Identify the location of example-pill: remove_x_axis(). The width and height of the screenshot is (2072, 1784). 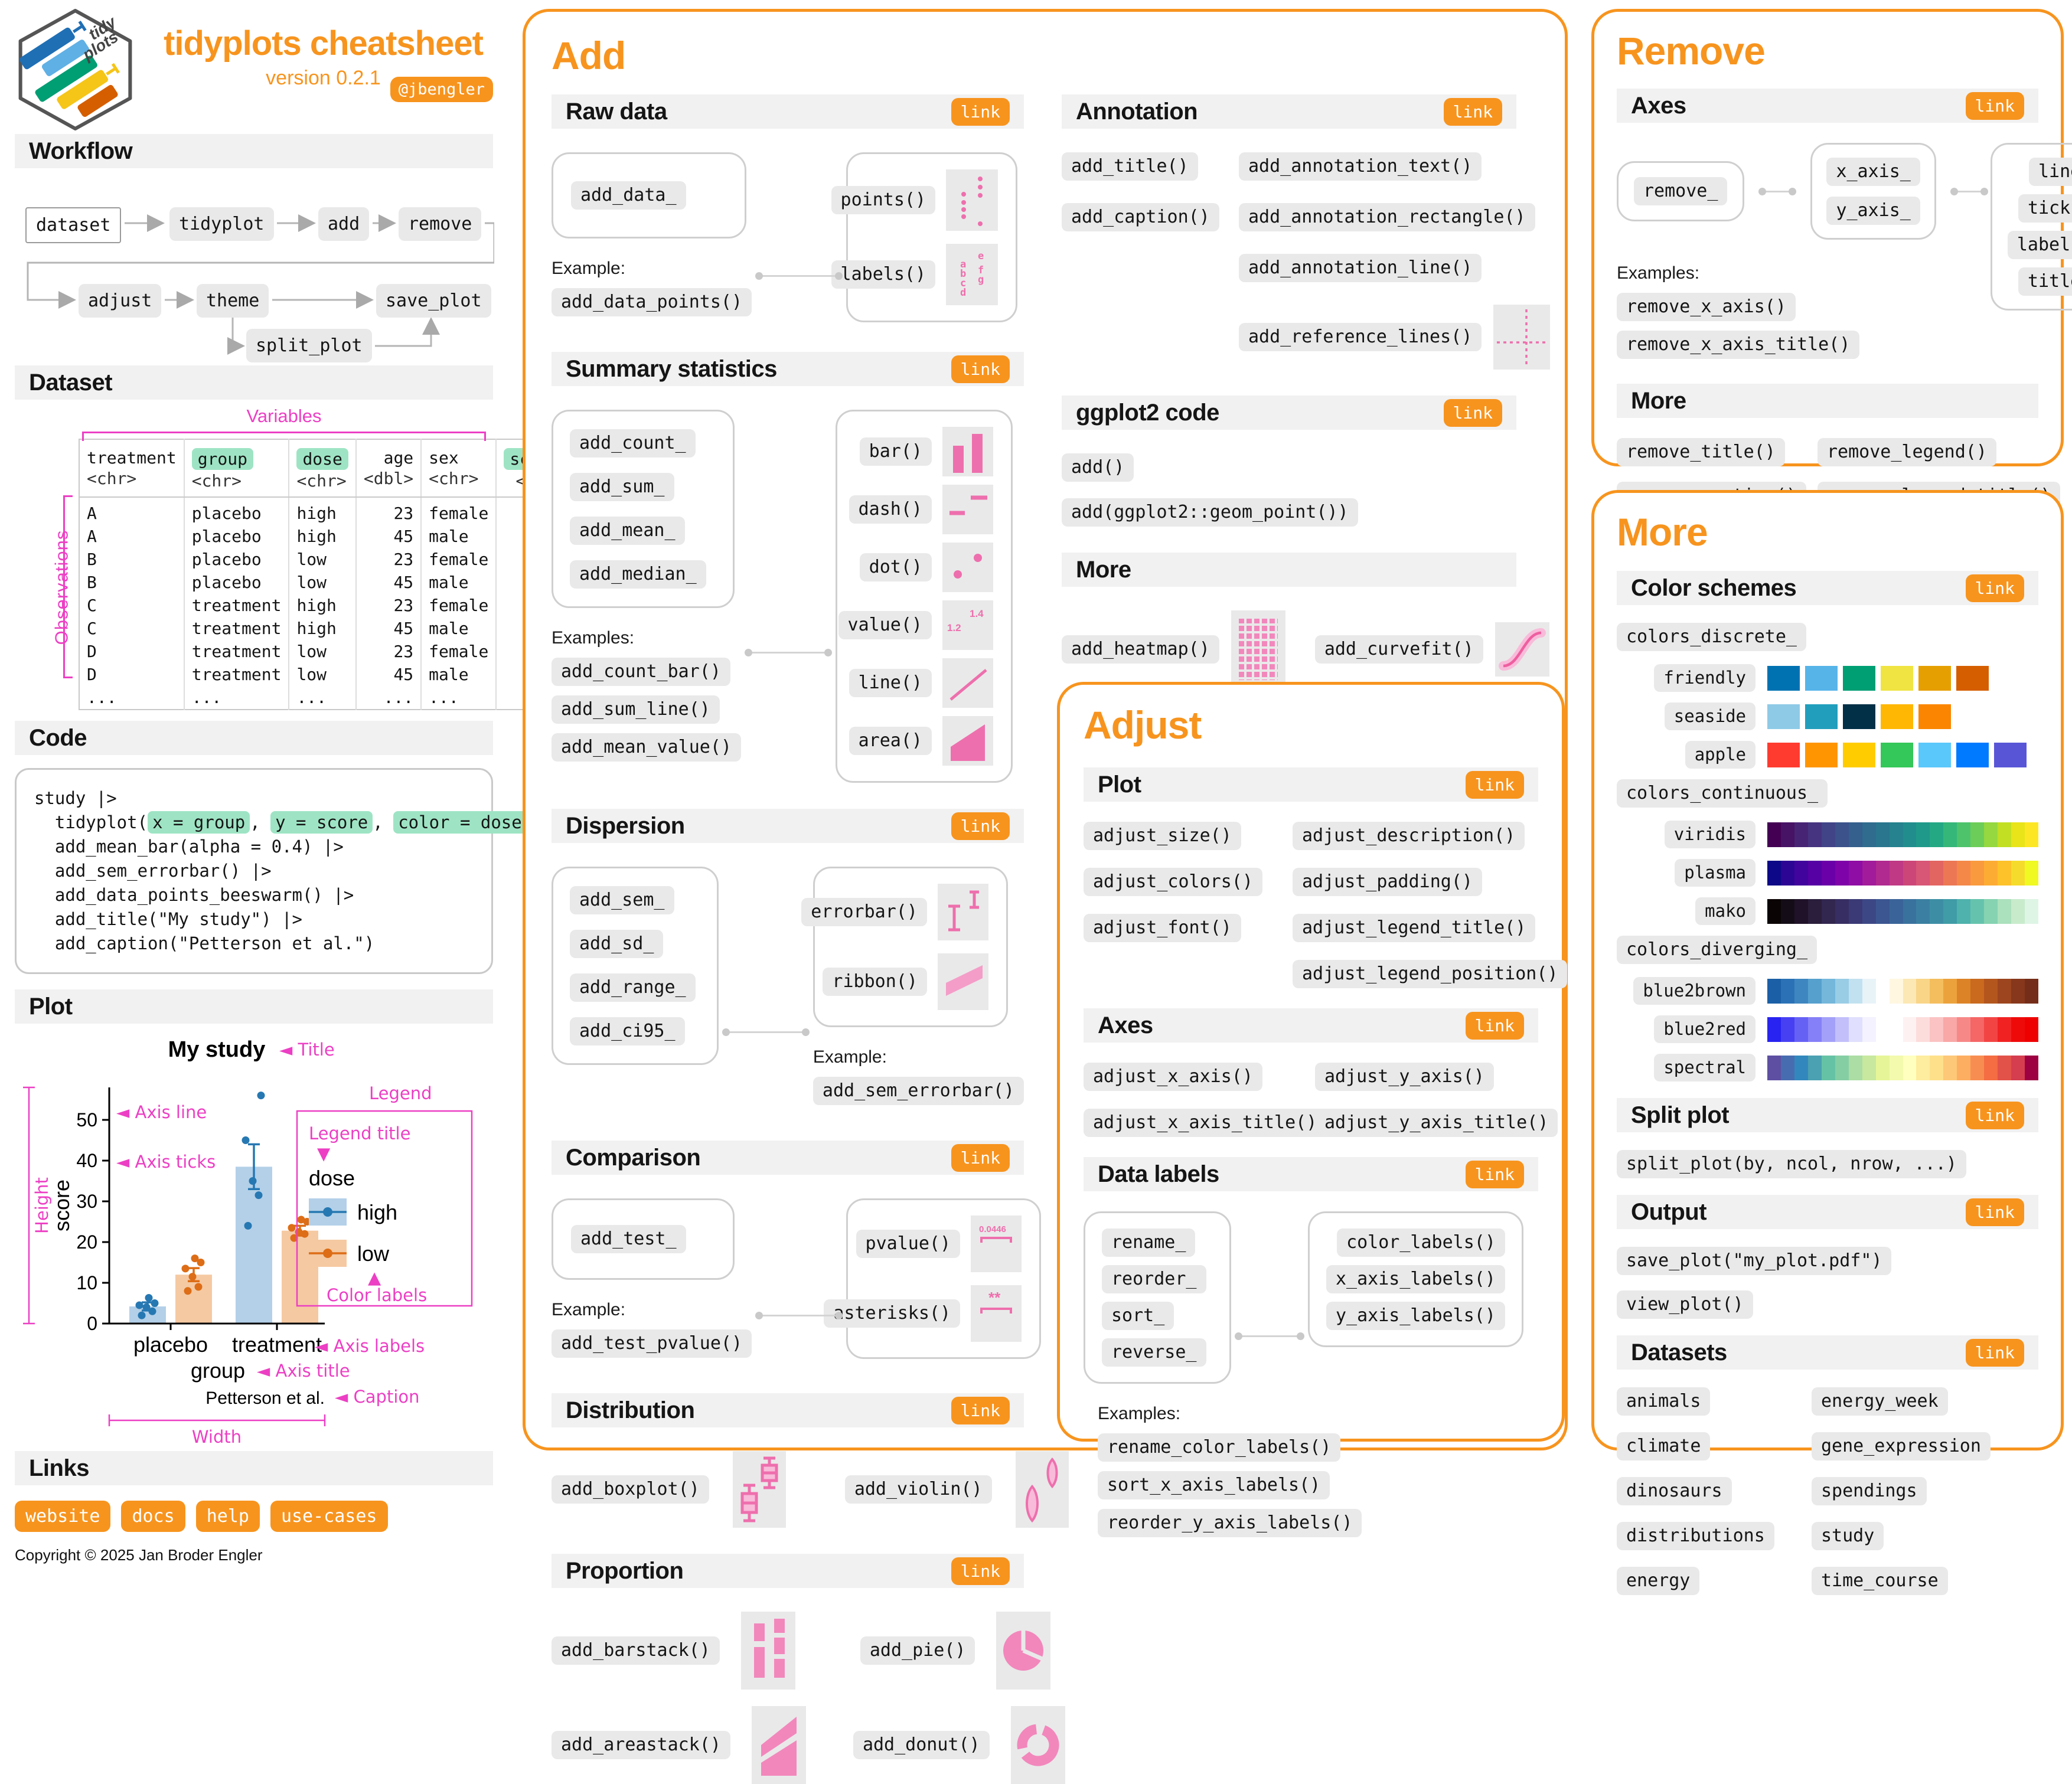
(1706, 307).